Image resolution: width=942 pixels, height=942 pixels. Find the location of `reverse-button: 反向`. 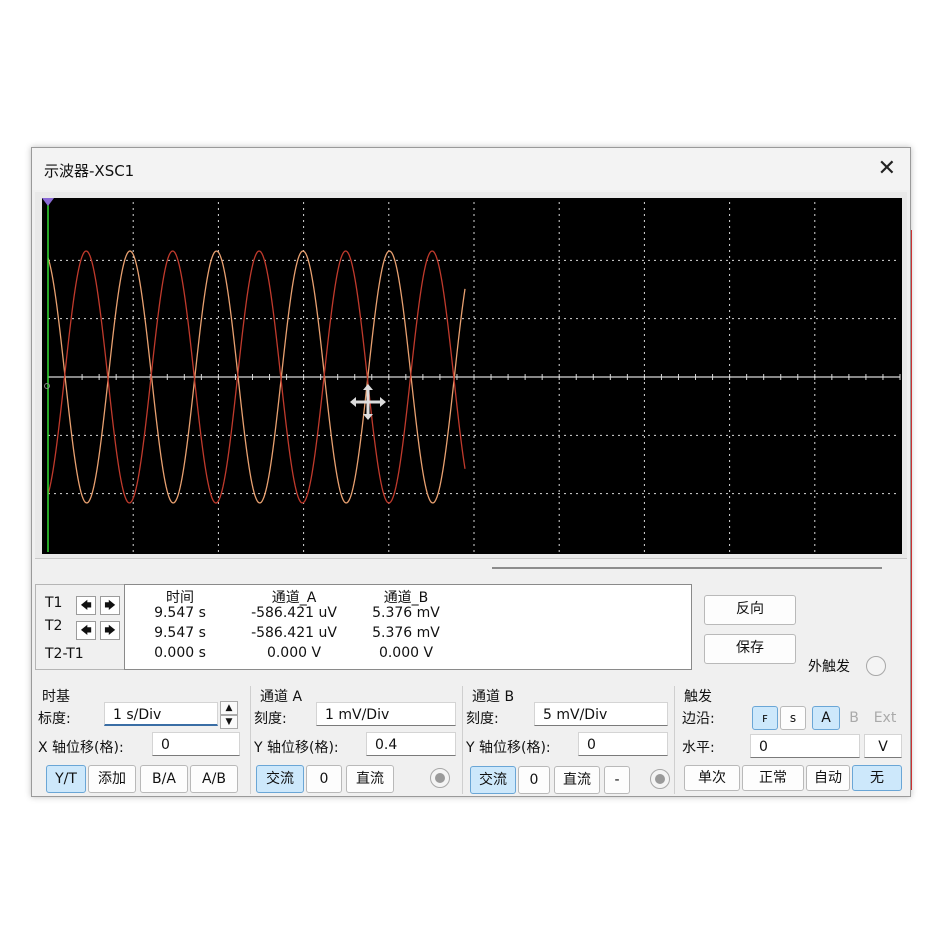

reverse-button: 反向 is located at coordinates (750, 610).